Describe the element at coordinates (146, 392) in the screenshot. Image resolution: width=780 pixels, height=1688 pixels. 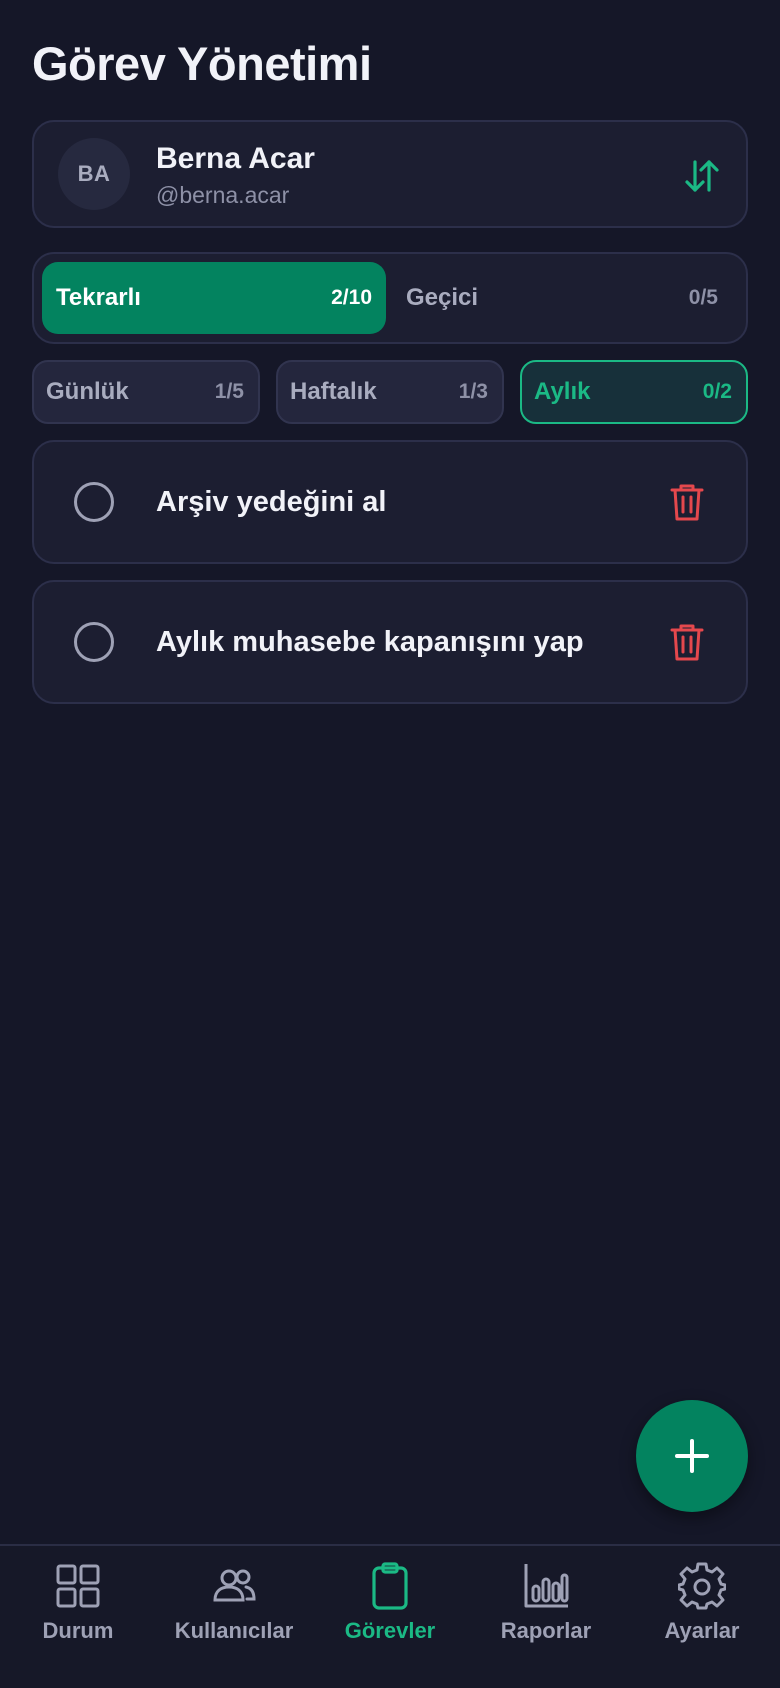
I see `filter-daily: Günlük 1/5` at that location.